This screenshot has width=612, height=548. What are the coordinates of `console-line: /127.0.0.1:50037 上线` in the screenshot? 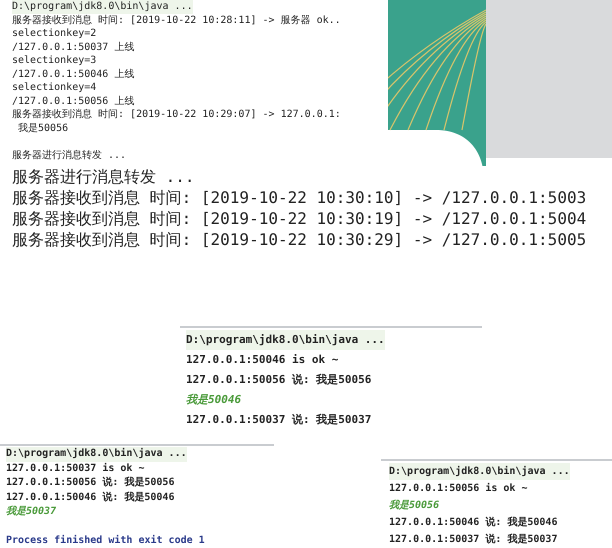 It's located at (73, 47).